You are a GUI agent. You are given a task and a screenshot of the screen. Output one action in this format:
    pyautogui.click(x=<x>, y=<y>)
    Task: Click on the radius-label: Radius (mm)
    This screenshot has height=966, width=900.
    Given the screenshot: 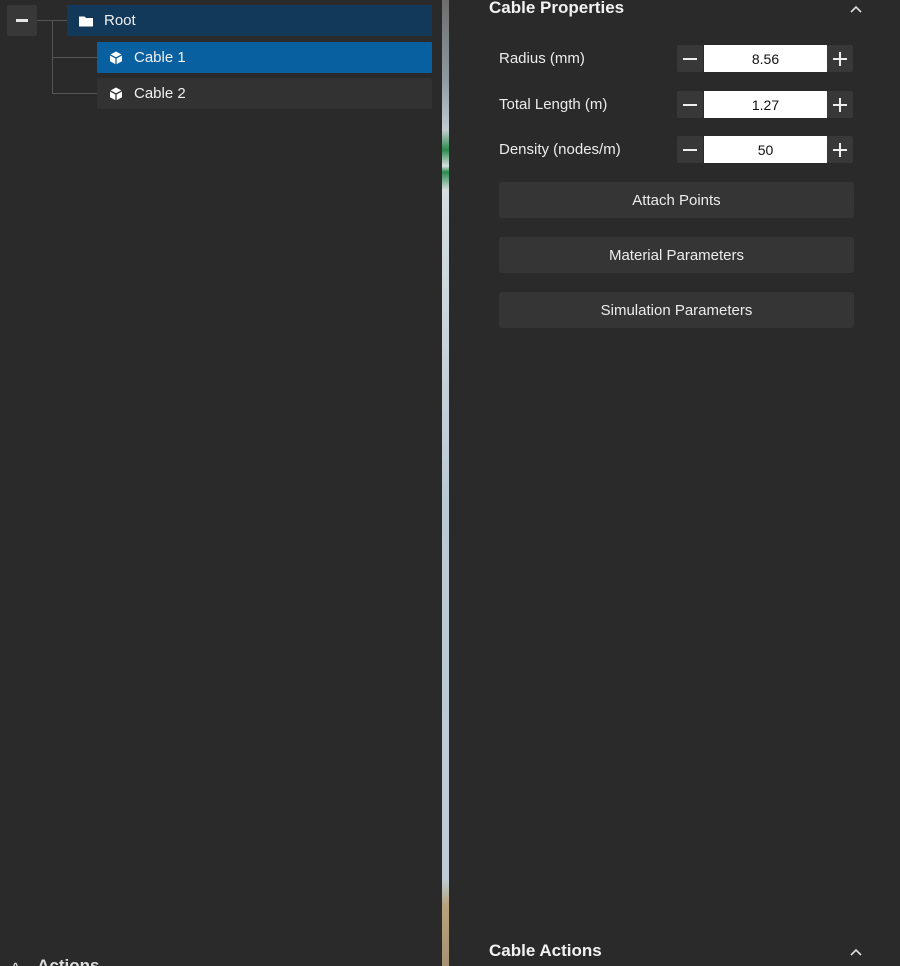 What is the action you would take?
    pyautogui.click(x=542, y=58)
    